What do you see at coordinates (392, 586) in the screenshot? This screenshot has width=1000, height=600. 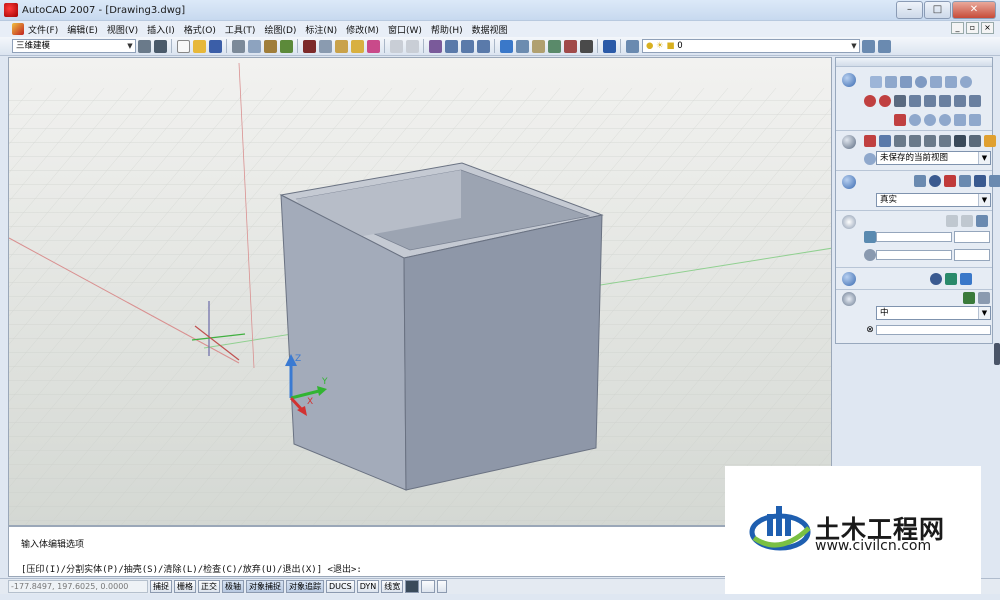 I see `lineweight-toggle: 线宽` at bounding box center [392, 586].